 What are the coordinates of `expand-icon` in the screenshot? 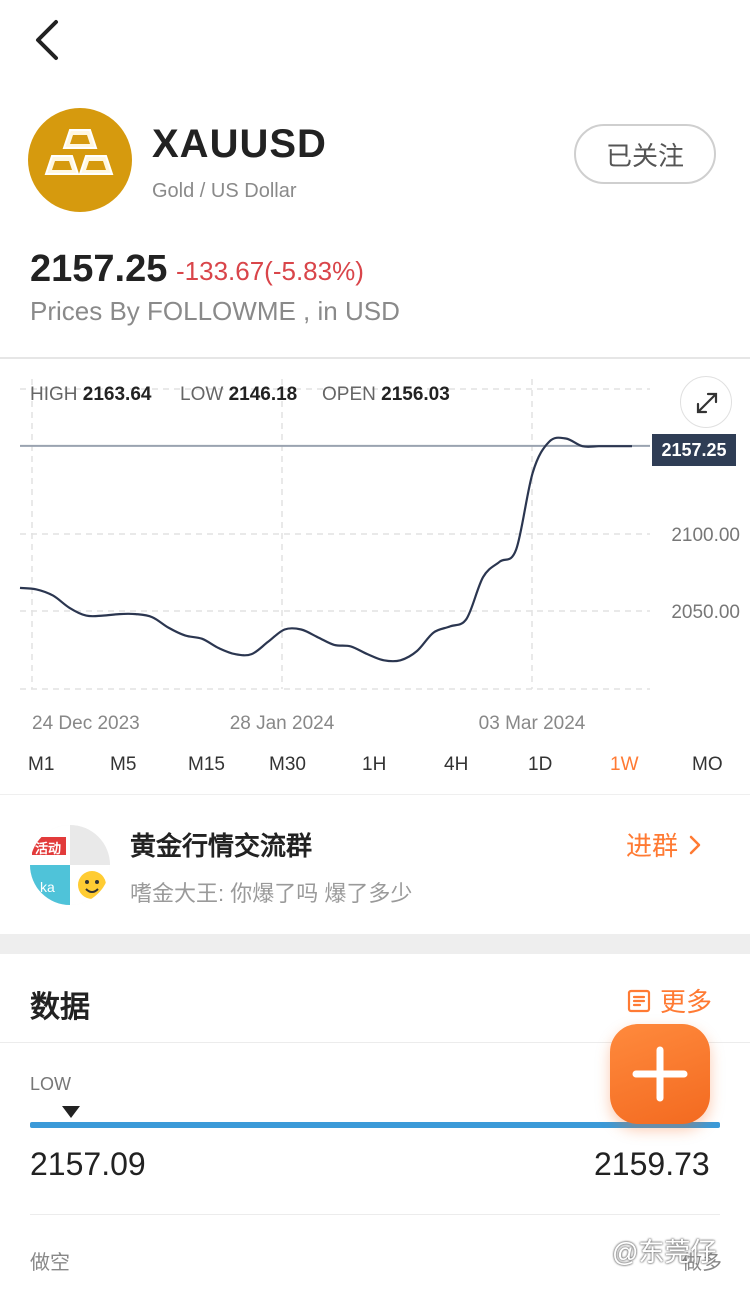 It's located at (707, 403).